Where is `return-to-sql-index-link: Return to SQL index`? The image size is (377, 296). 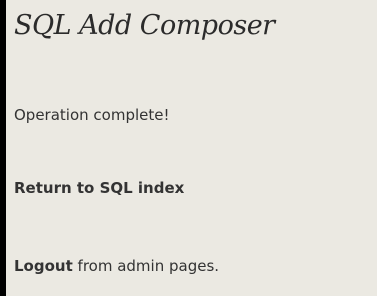
return-to-sql-index-link: Return to SQL index is located at coordinates (99, 188).